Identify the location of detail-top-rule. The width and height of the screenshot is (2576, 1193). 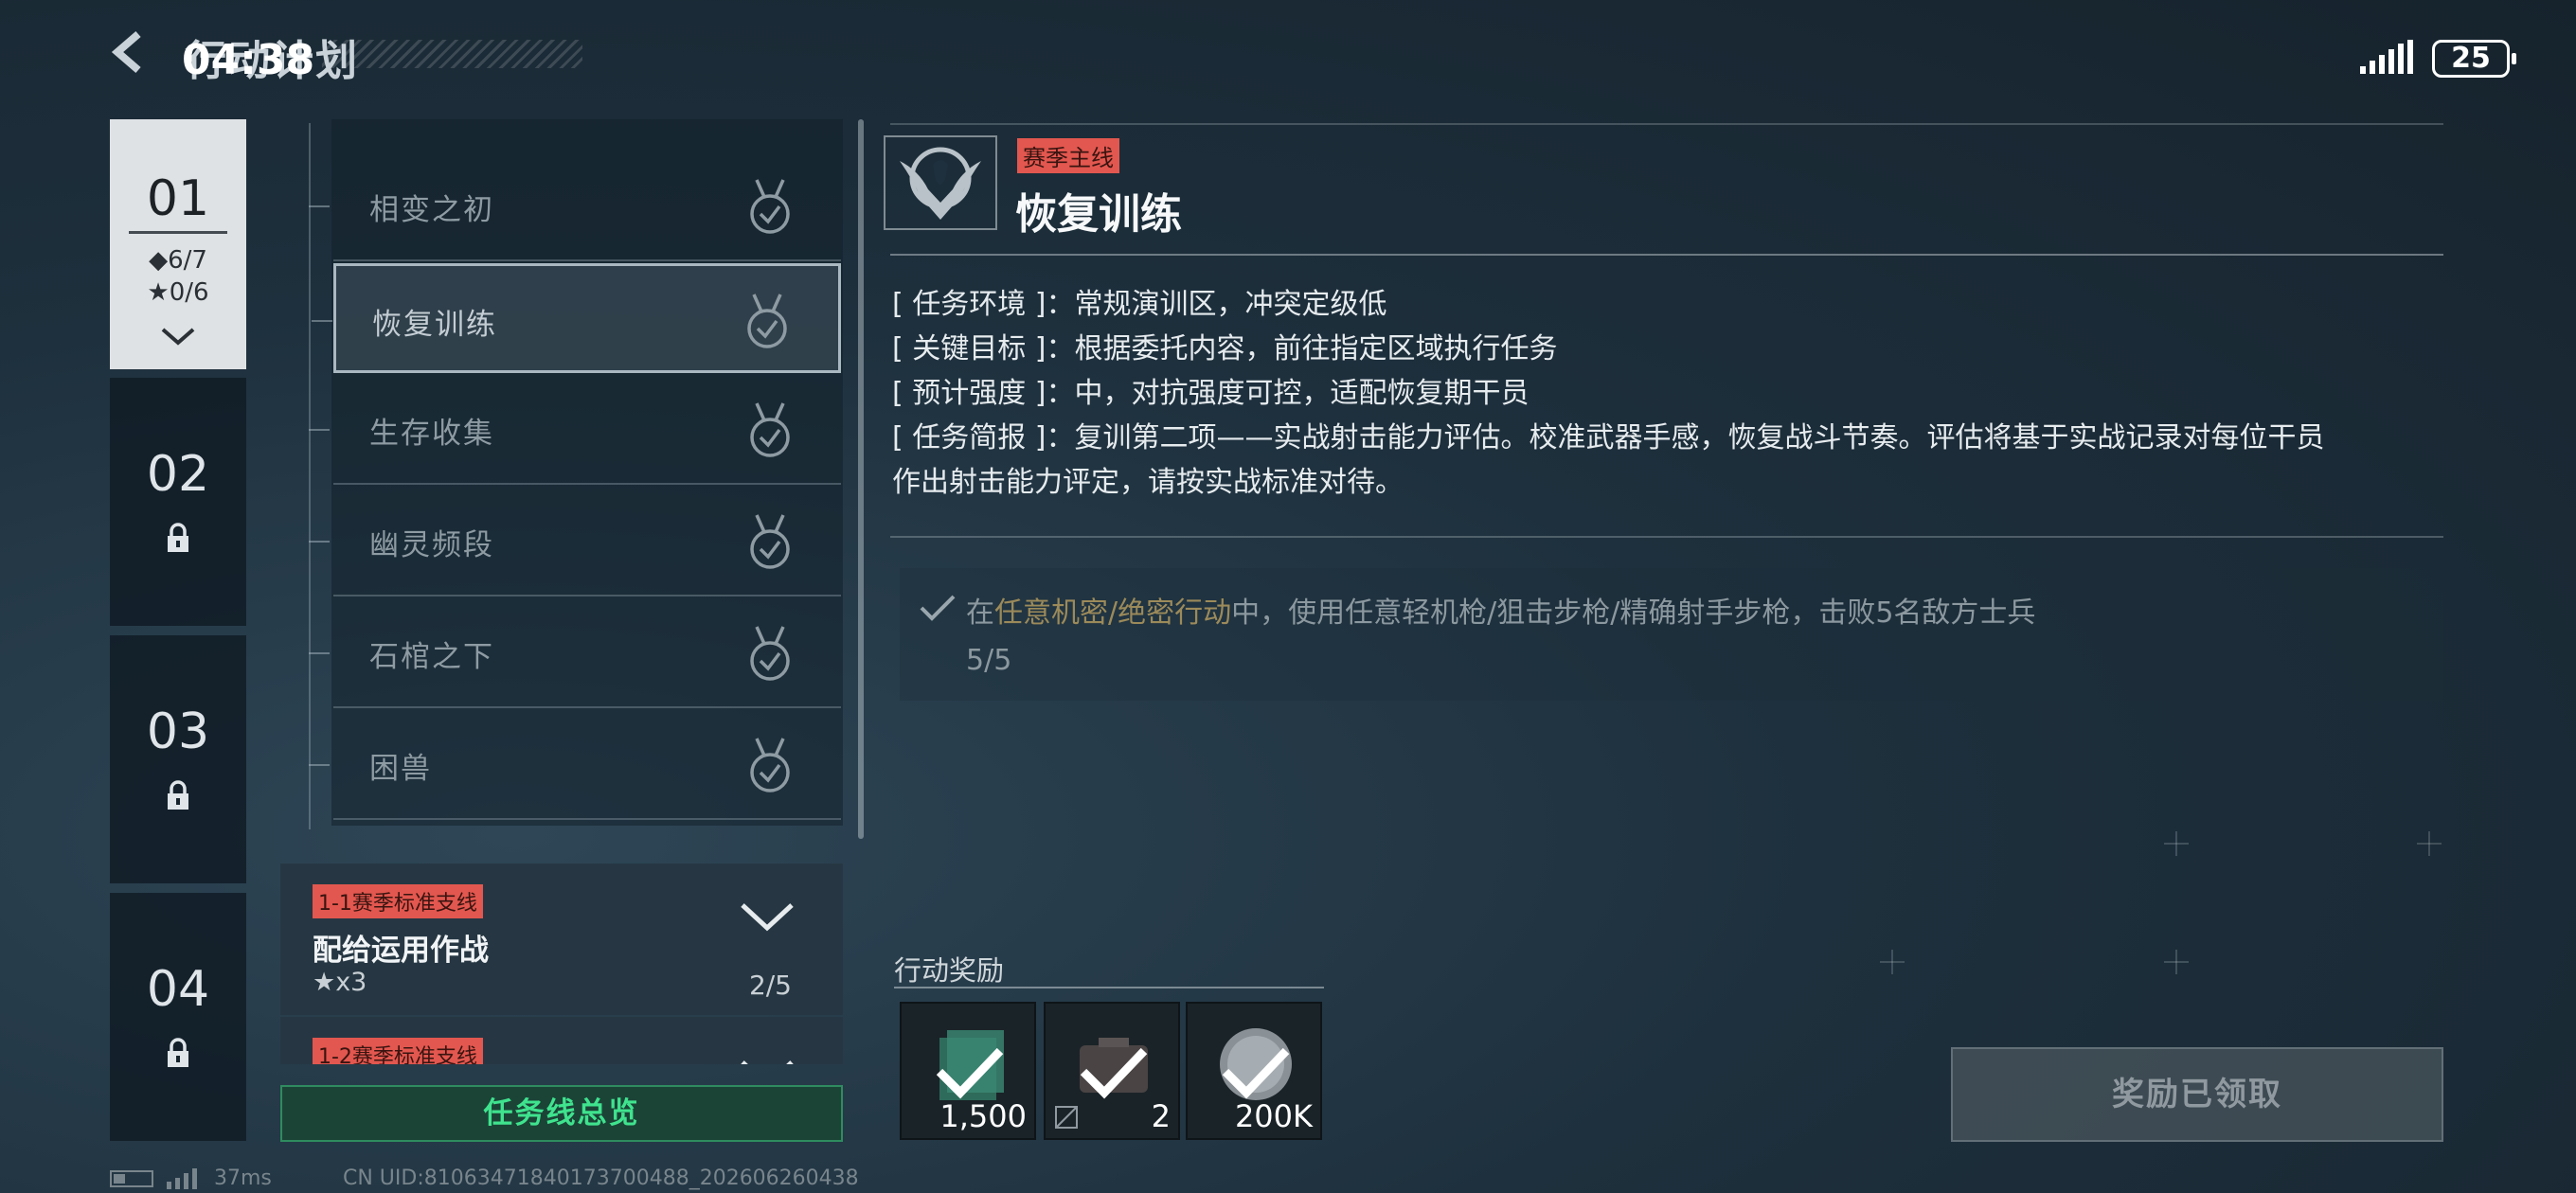
(1666, 124).